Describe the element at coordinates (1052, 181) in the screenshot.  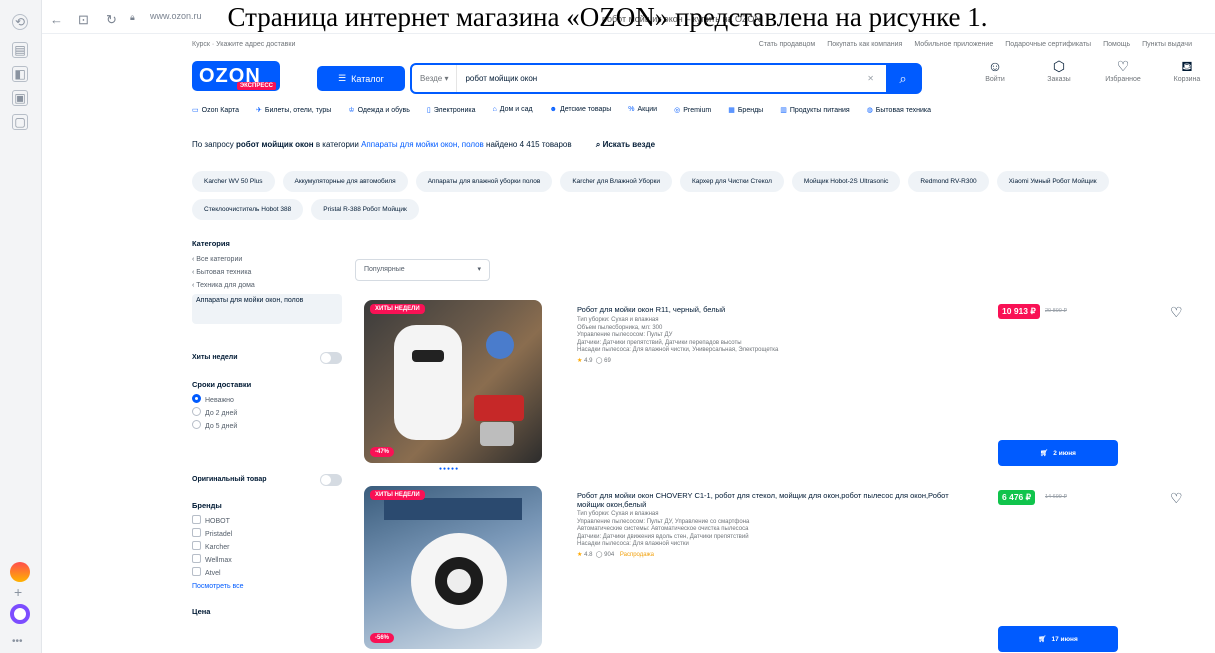
I see `chip: Xiaomi Умный Робот Мойщик` at that location.